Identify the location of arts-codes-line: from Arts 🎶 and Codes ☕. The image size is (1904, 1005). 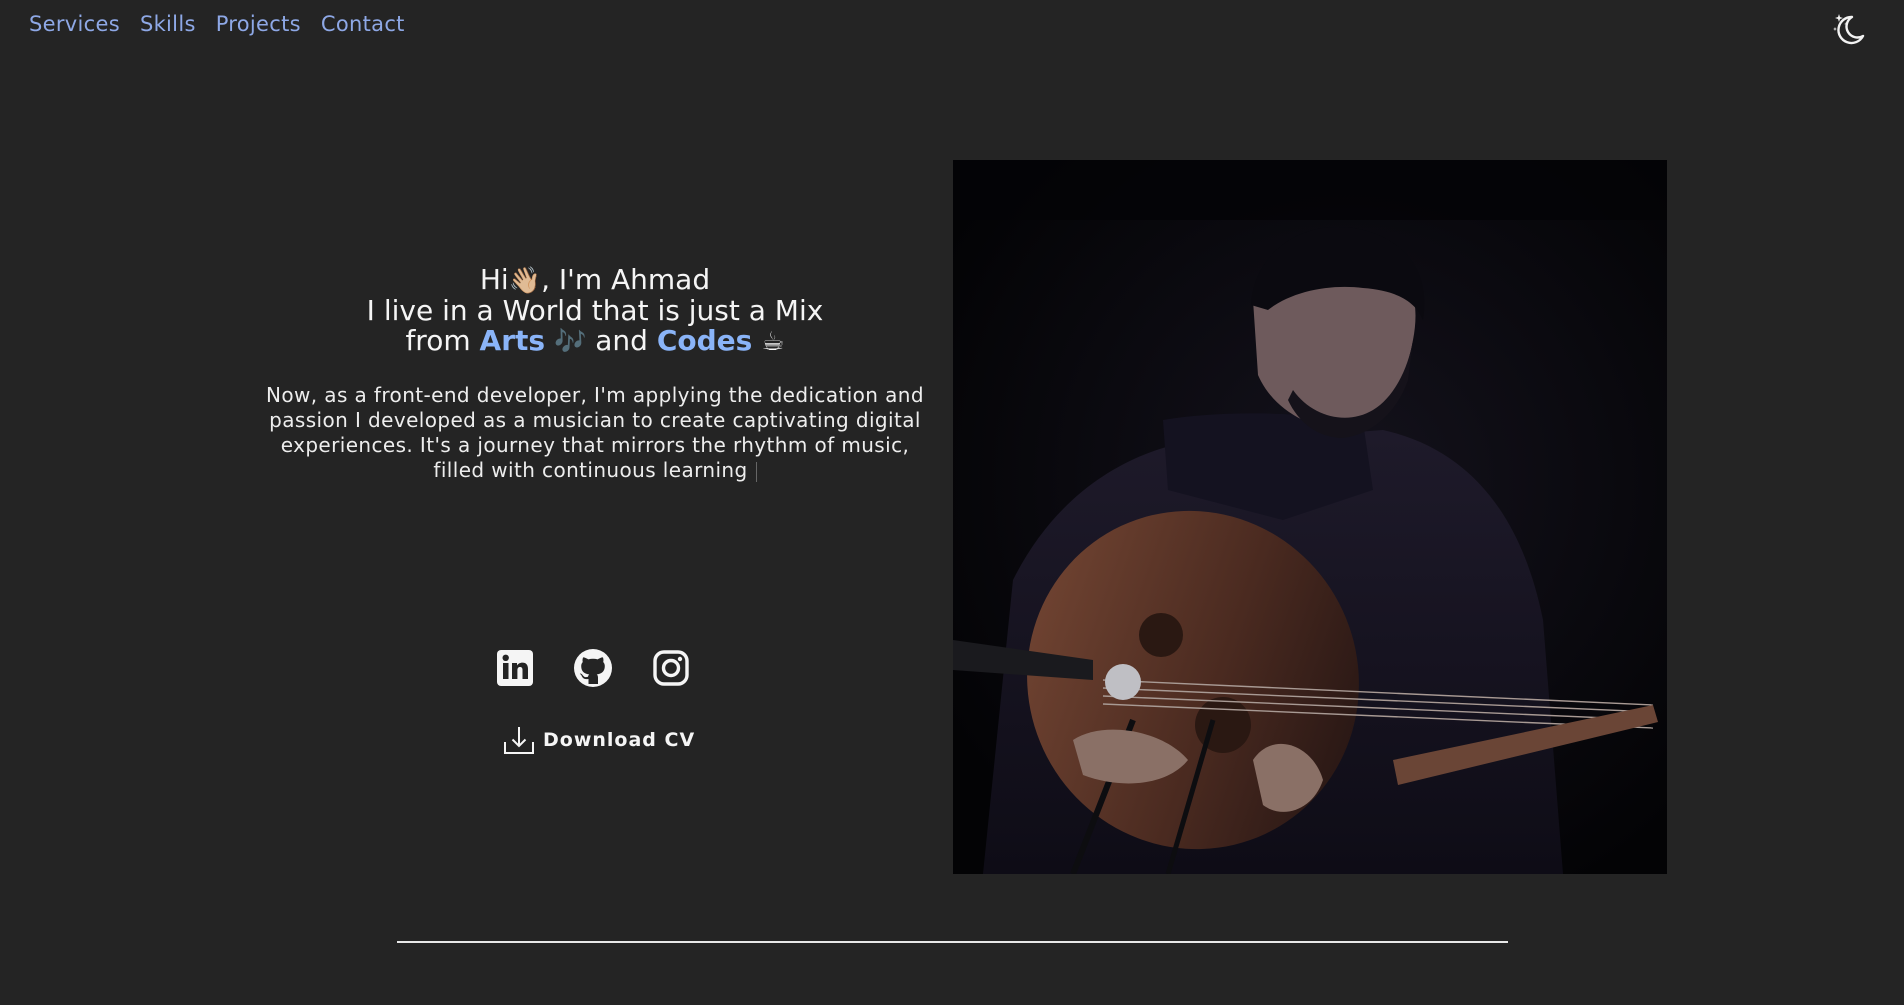
(595, 341).